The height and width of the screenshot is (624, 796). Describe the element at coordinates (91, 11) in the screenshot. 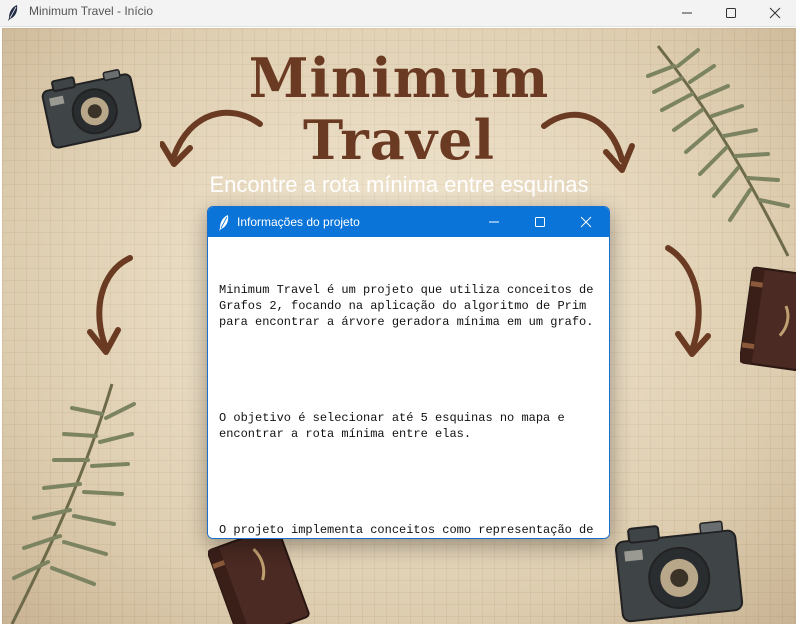

I see `window-title: Minimum Travel - Início` at that location.